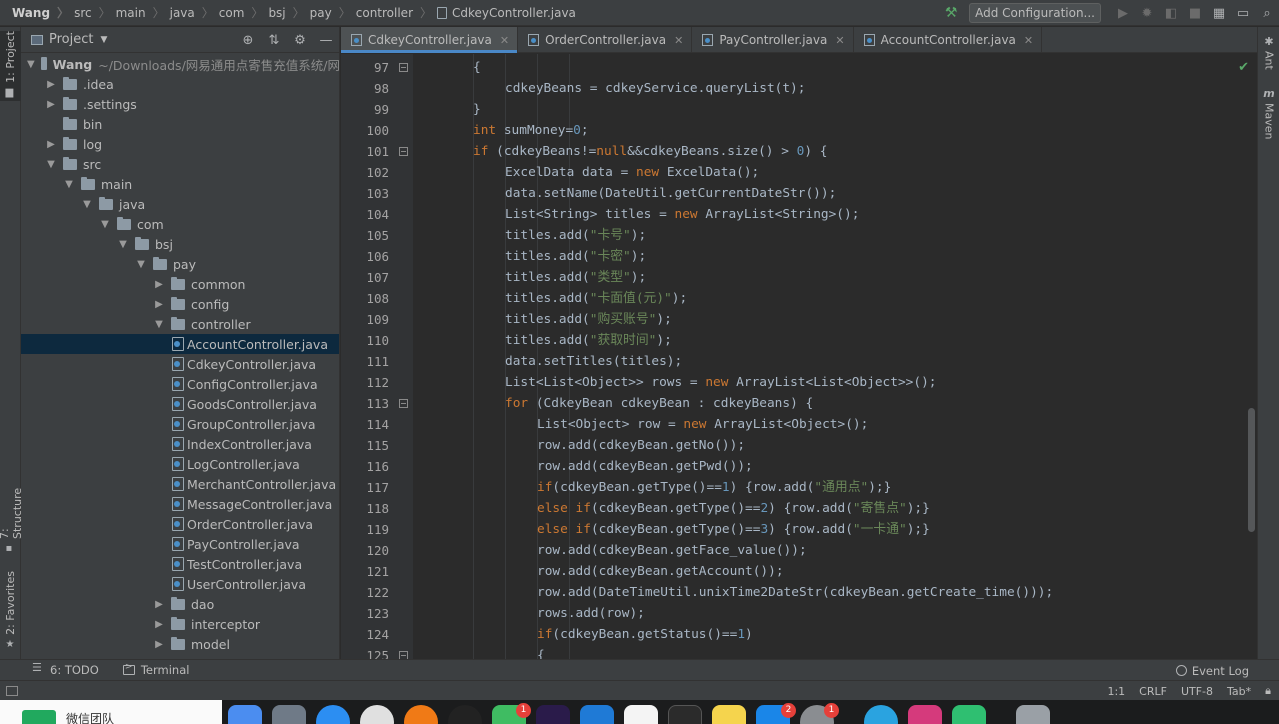 Image resolution: width=1279 pixels, height=724 pixels. I want to click on editor-tab: AccountController.java ✕, so click(948, 40).